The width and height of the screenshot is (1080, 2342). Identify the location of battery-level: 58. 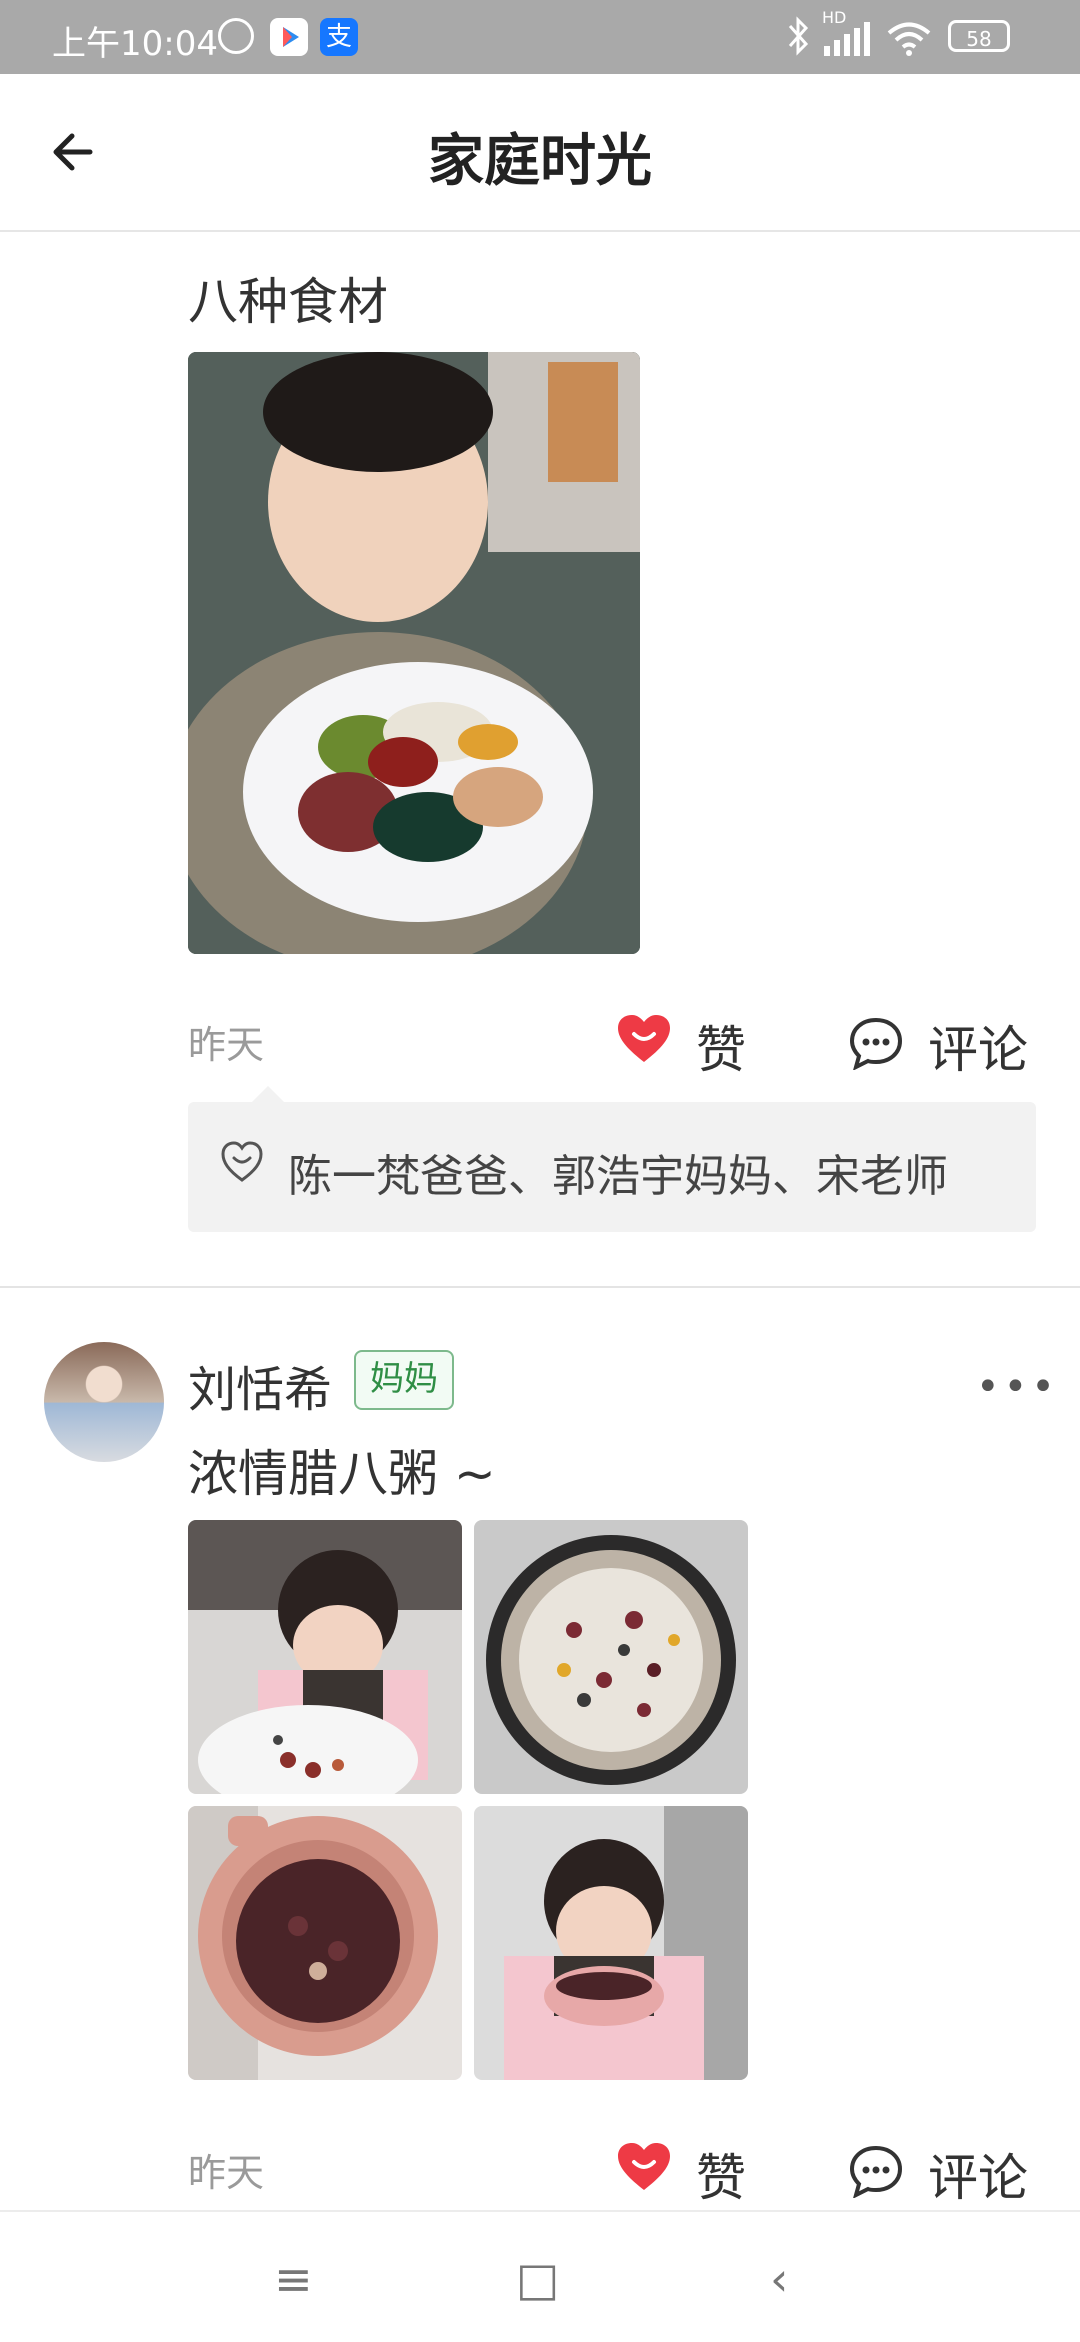
(979, 39).